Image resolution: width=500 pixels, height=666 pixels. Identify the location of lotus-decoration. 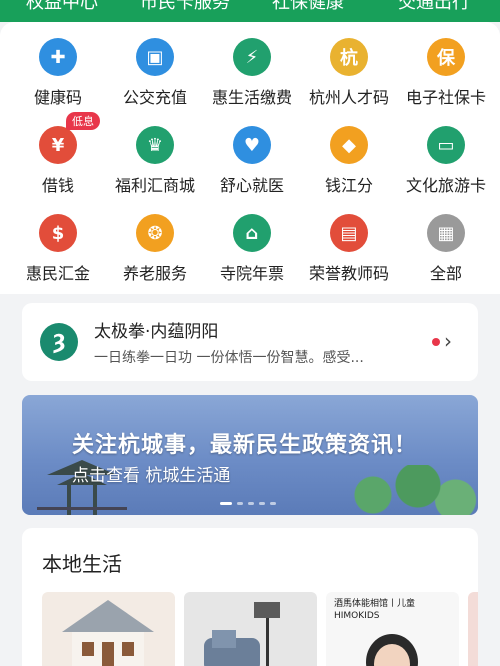
(403, 490).